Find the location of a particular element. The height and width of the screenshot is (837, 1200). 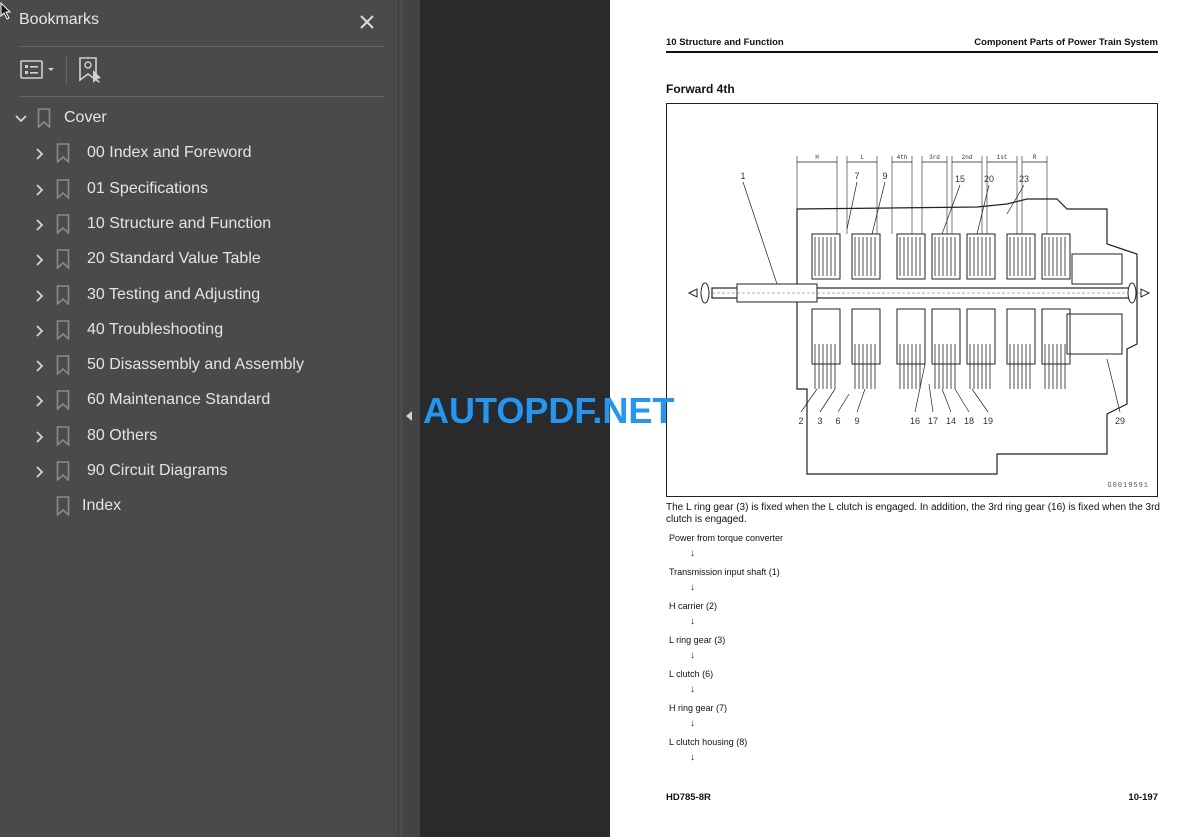

bookmark-item: 50 Disassembly and Assembly is located at coordinates (199, 365).